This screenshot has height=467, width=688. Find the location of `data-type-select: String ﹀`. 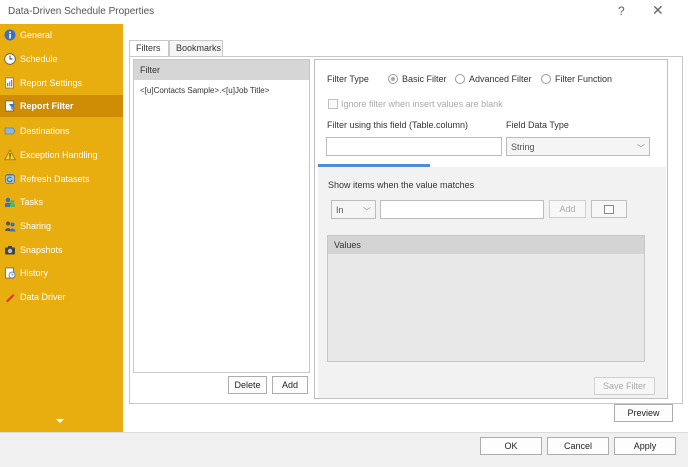

data-type-select: String ﹀ is located at coordinates (578, 146).